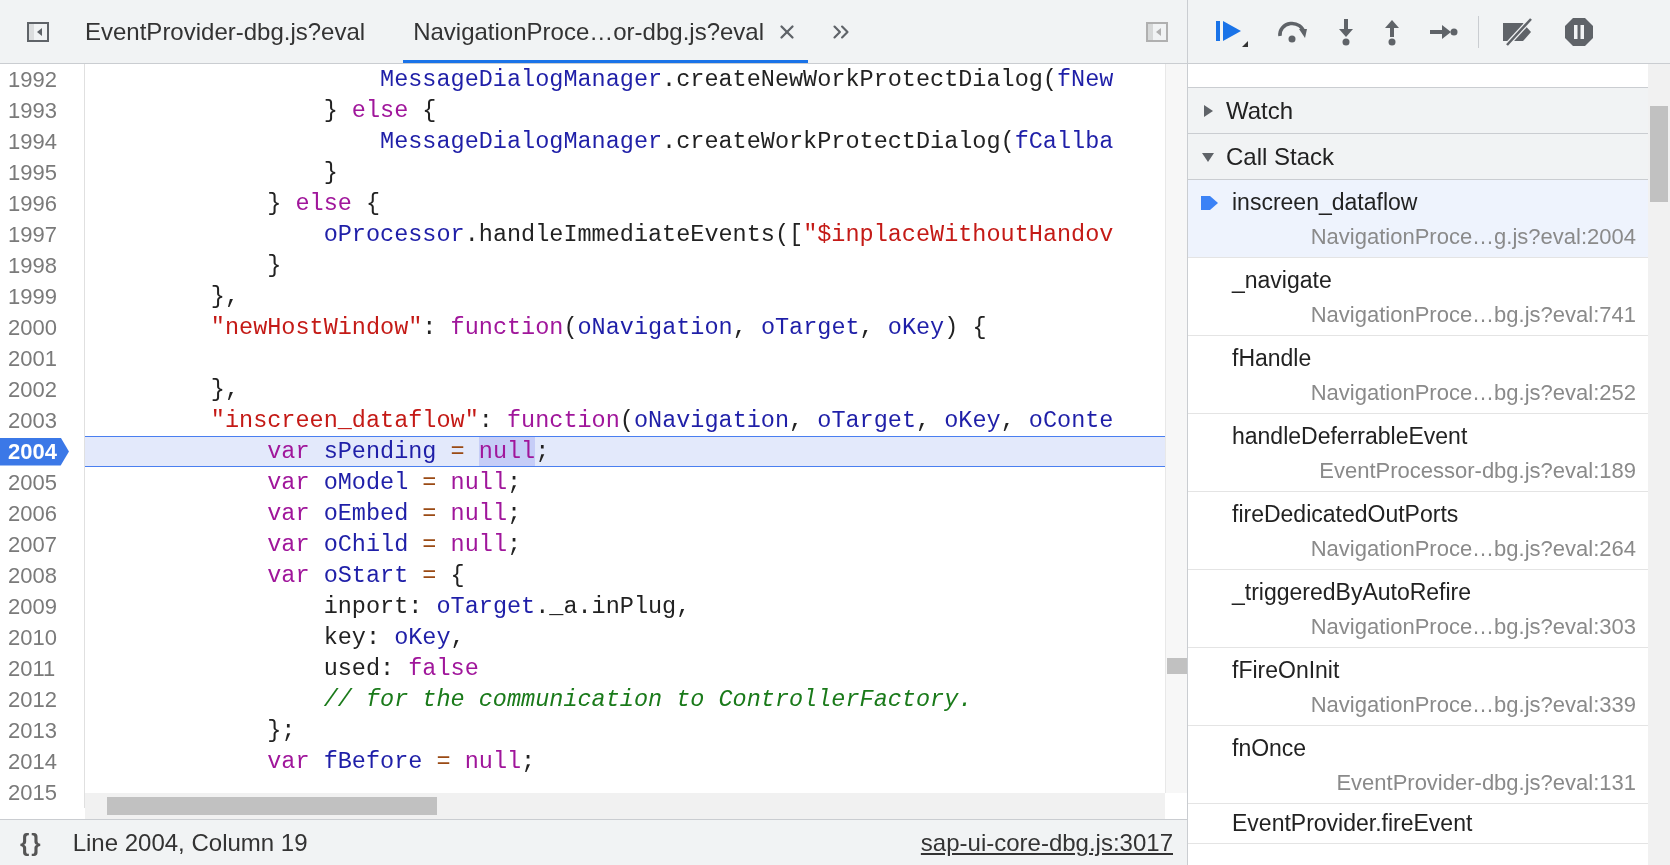 The height and width of the screenshot is (865, 1670). What do you see at coordinates (1473, 704) in the screenshot?
I see `source-location: NavigationProce…bg.js?eval:339` at bounding box center [1473, 704].